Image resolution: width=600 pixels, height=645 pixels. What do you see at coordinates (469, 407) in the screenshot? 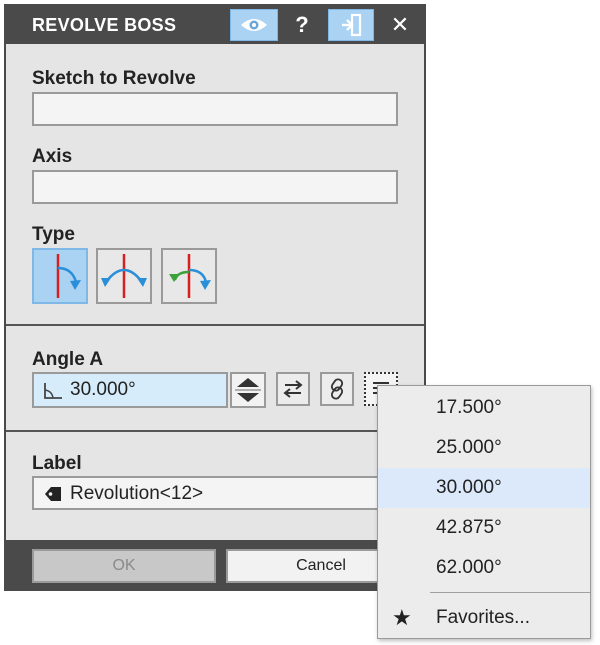
I see `dropdown-item-label: 17.500°` at bounding box center [469, 407].